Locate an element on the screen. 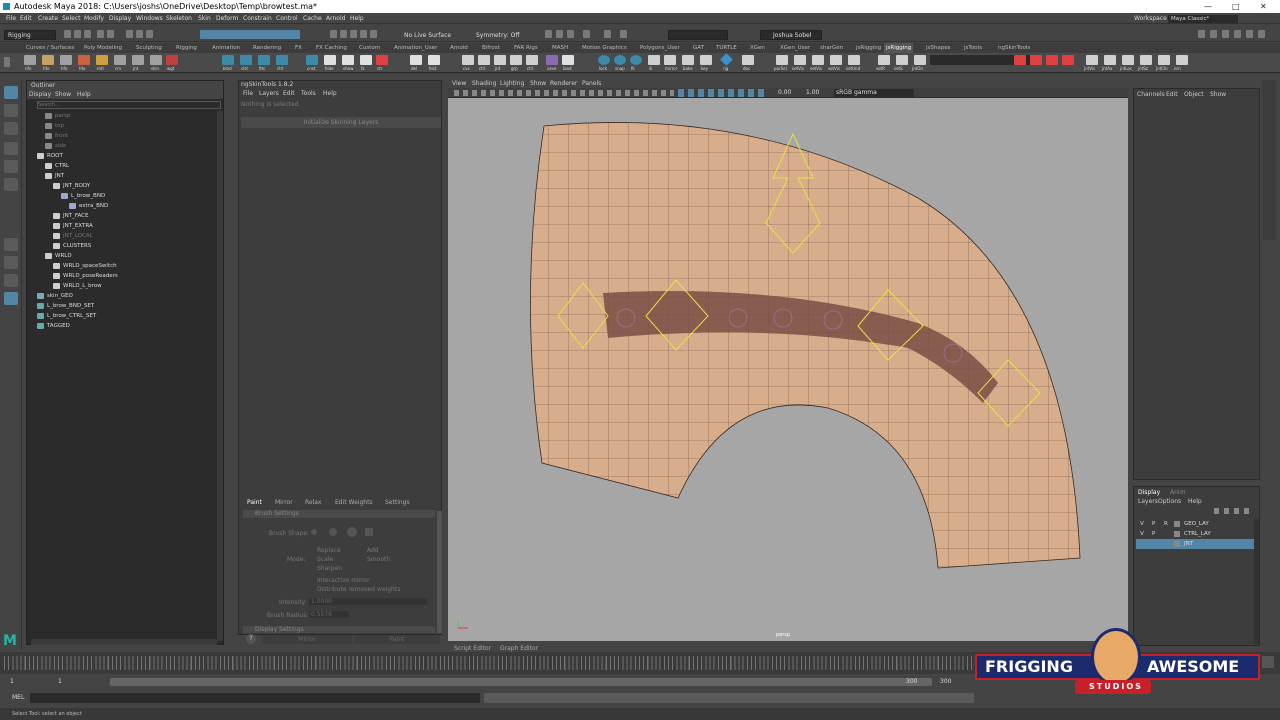 The image size is (1280, 720). ngskin-menu-tools: Tools is located at coordinates (308, 94).